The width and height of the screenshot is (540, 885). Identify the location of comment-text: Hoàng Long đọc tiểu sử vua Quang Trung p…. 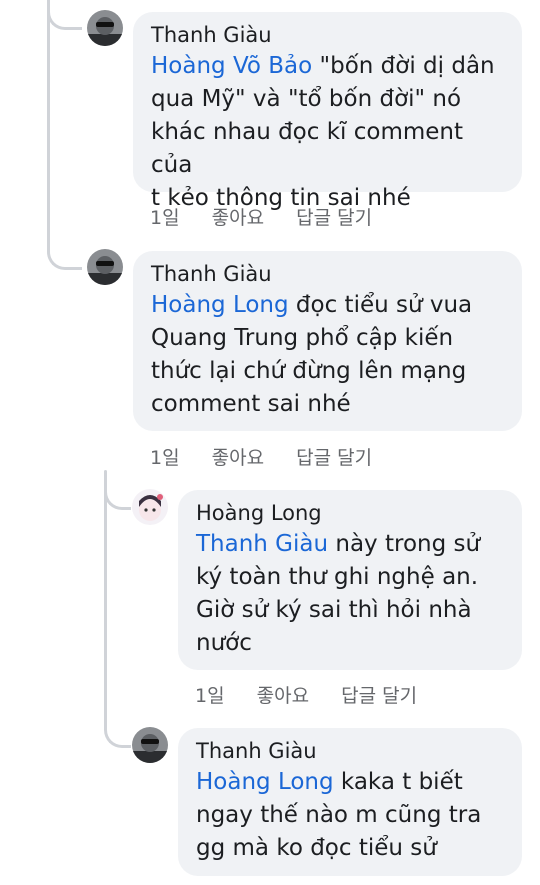
(327, 355).